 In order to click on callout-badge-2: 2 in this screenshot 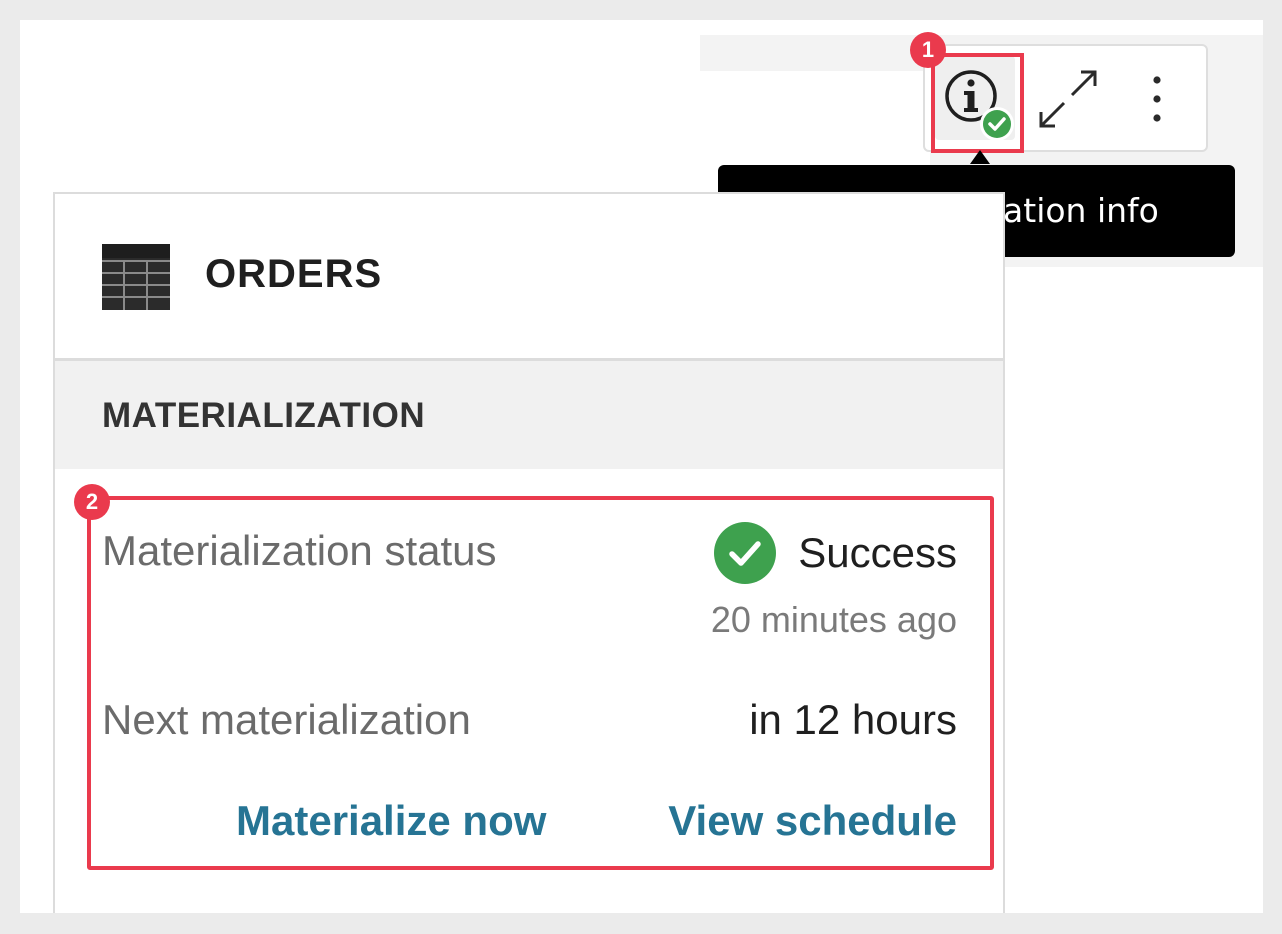, I will do `click(92, 502)`.